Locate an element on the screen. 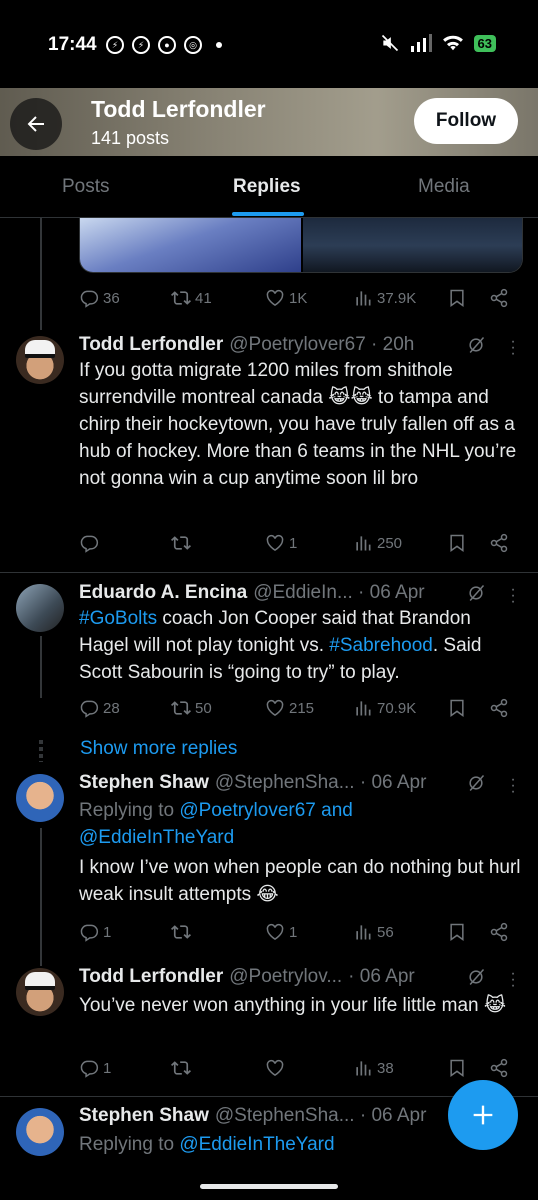 The image size is (538, 1200). repost-action: 41 is located at coordinates (191, 298).